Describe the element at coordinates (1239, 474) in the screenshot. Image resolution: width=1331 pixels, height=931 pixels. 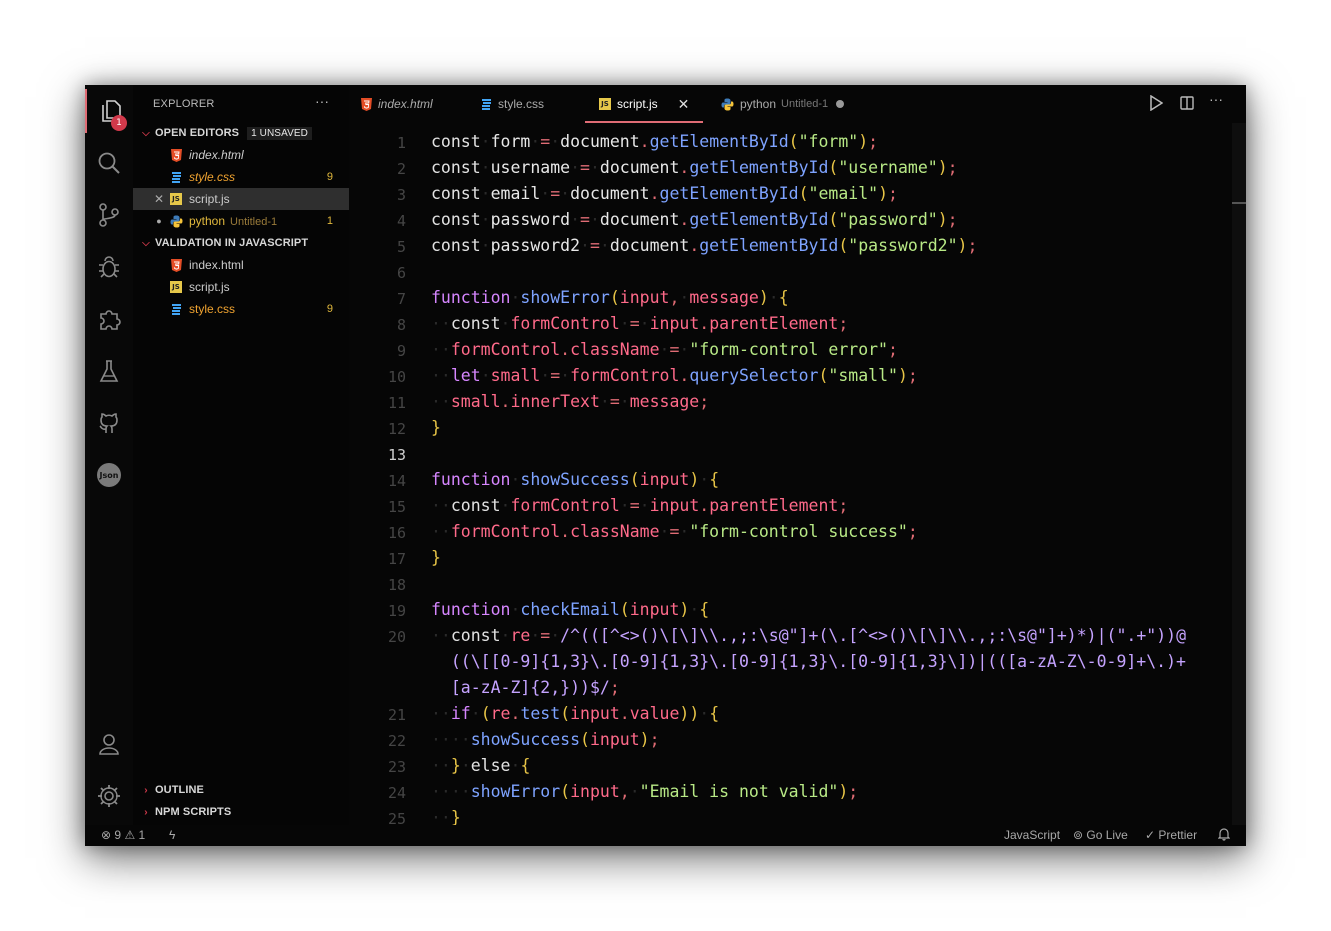
I see `editor-scrollbar` at that location.